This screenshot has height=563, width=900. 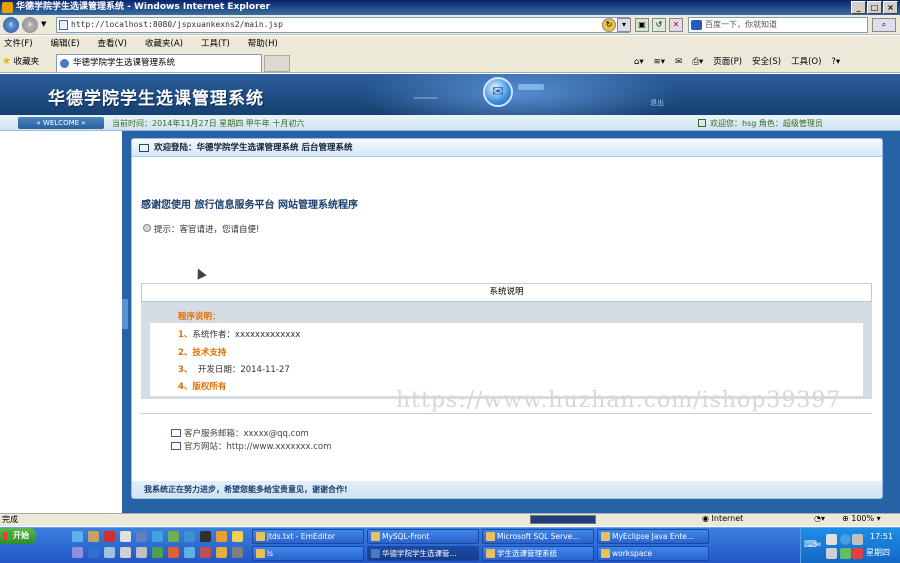 What do you see at coordinates (563, 519) in the screenshot?
I see `progress-bar` at bounding box center [563, 519].